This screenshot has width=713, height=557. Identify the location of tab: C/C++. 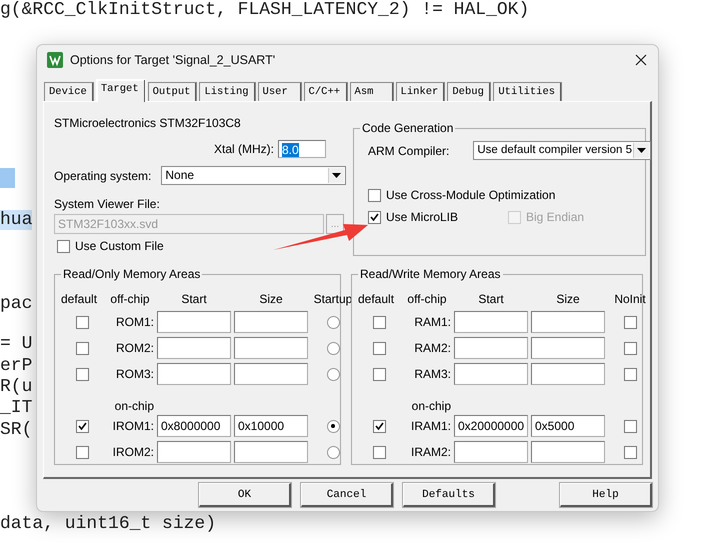
(326, 91).